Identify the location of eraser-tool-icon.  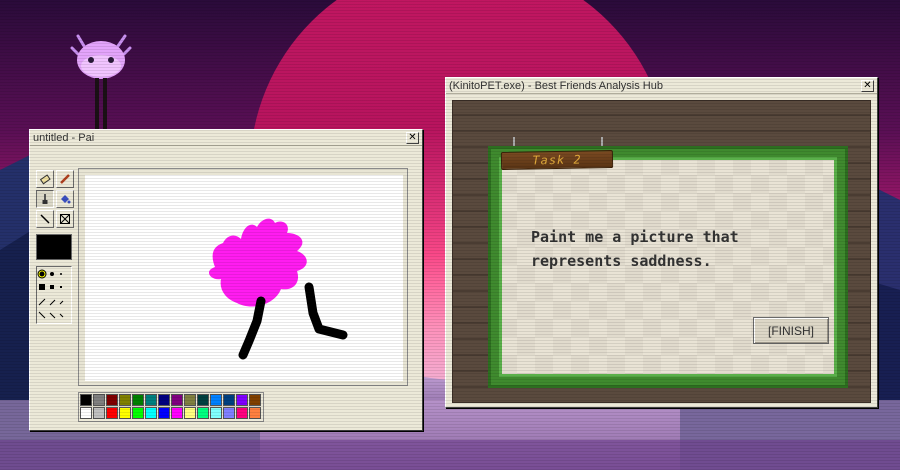
(45, 179).